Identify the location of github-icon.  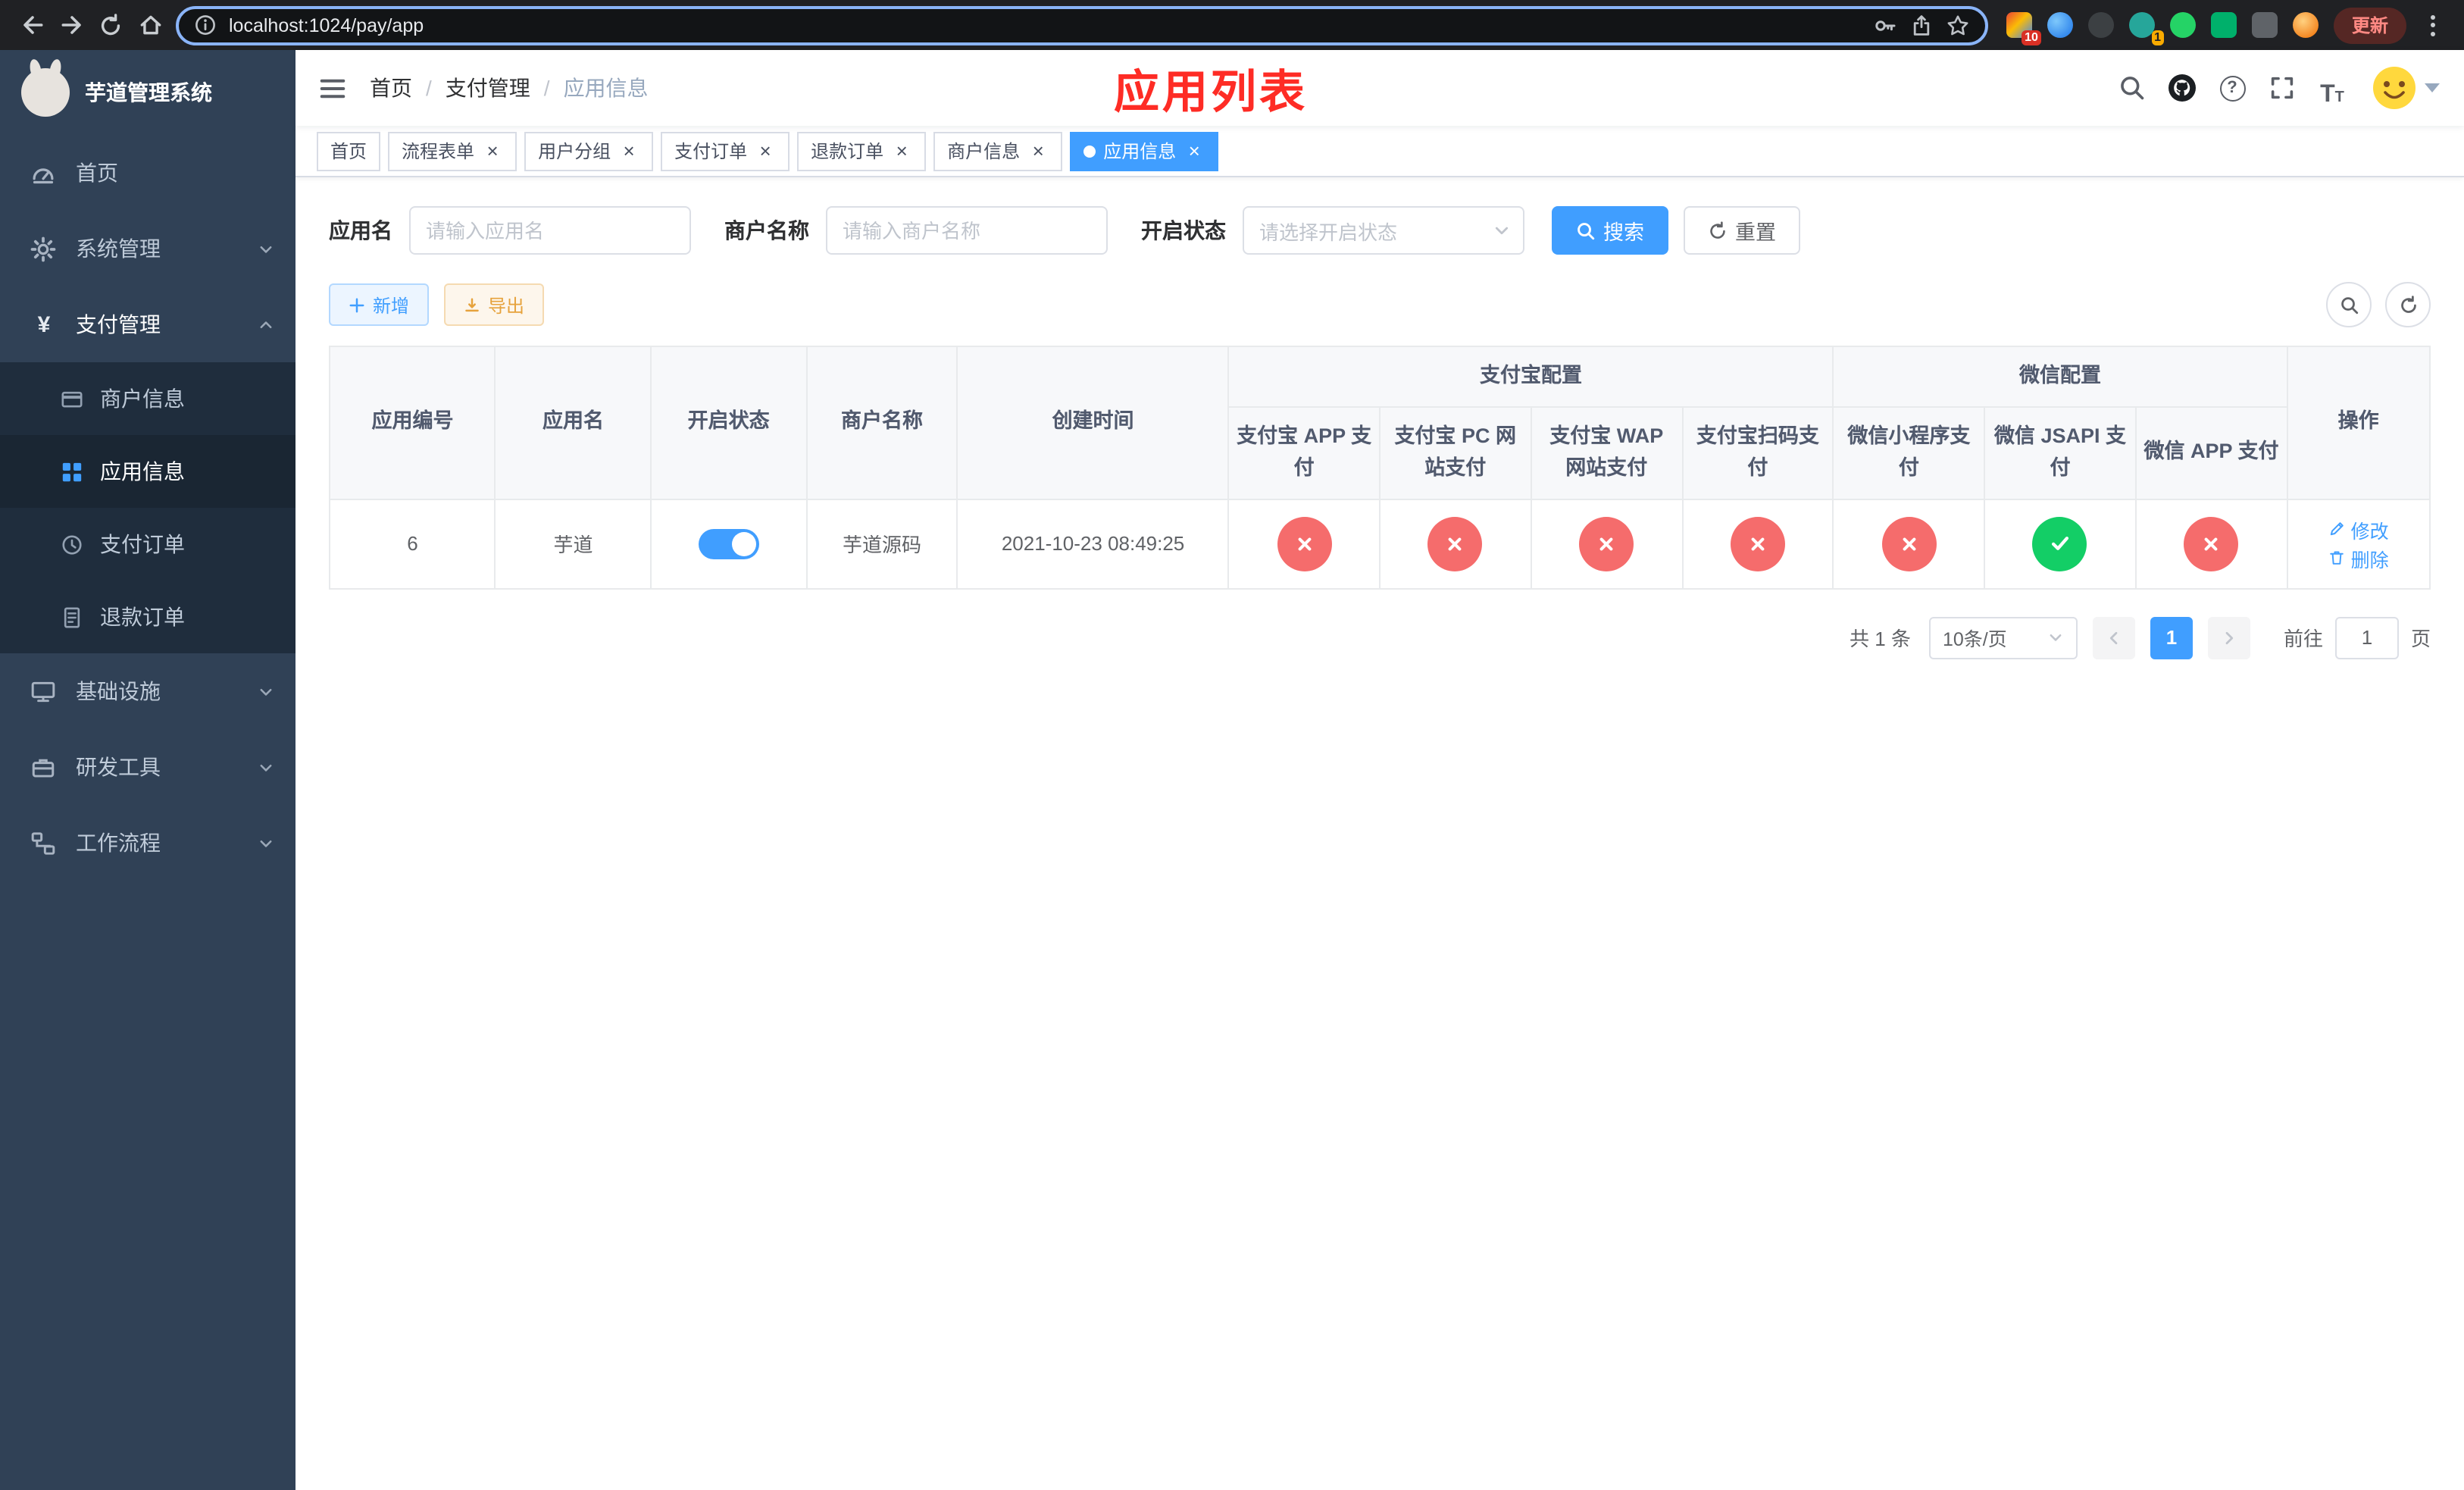
(2182, 88).